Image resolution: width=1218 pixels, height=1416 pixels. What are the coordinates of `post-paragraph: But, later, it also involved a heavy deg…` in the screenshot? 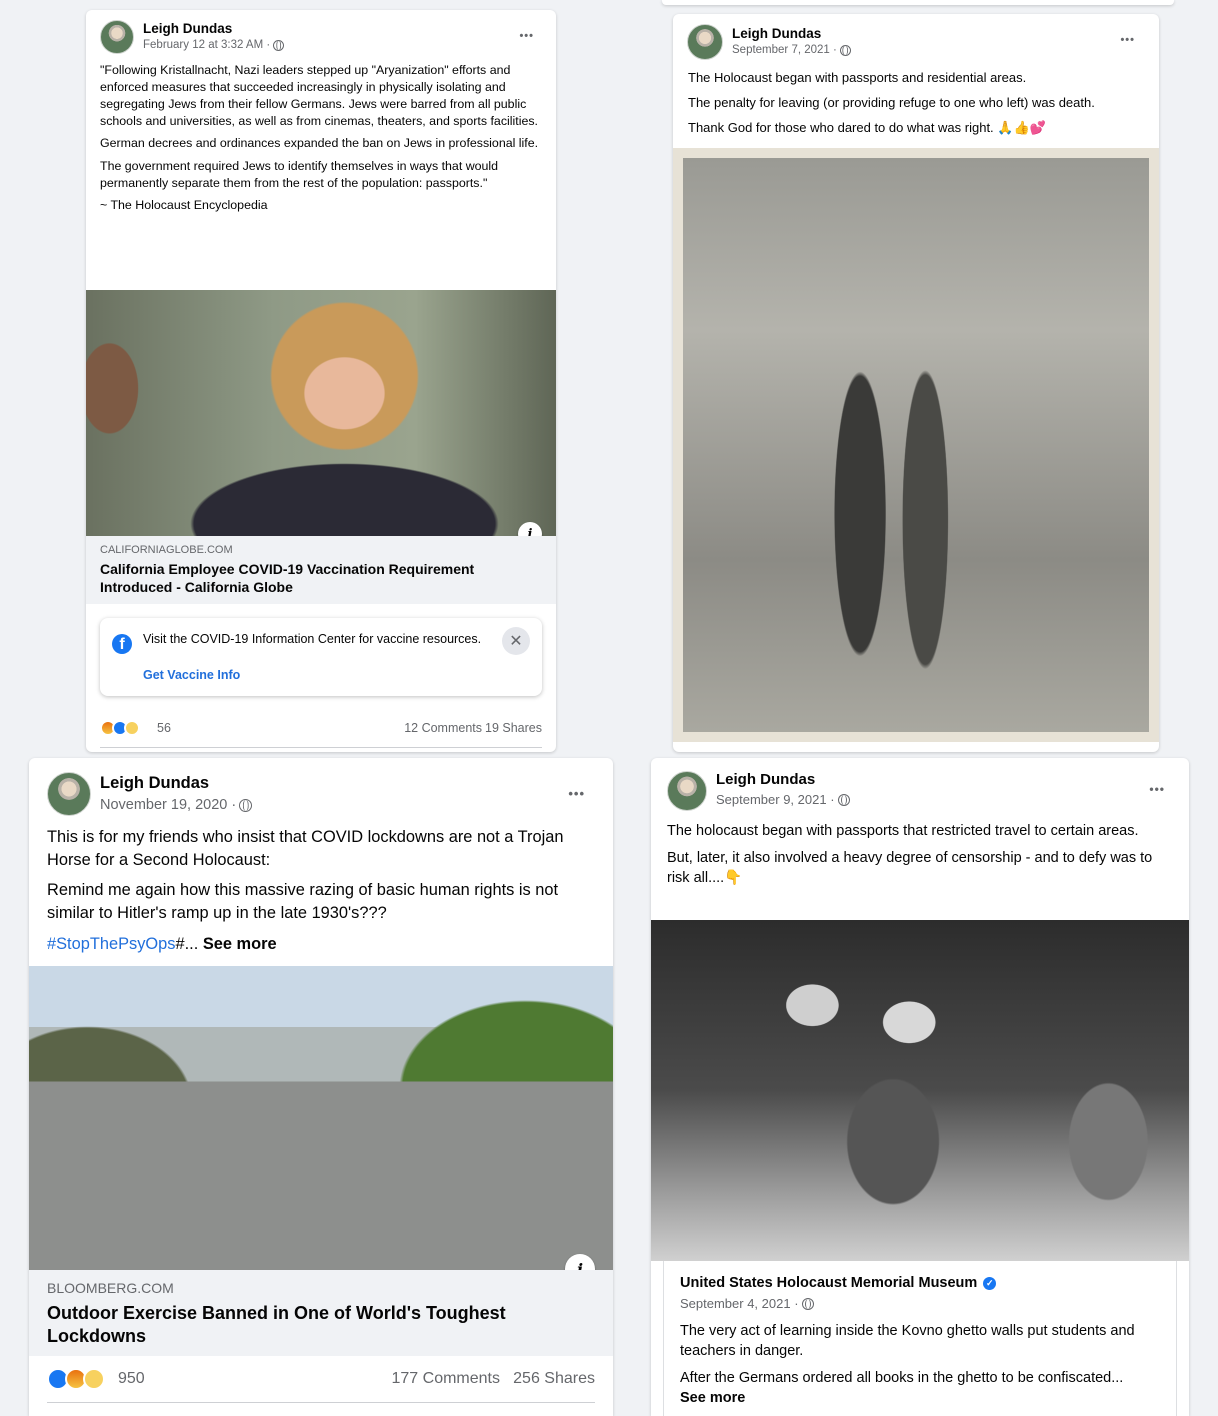 It's located at (910, 868).